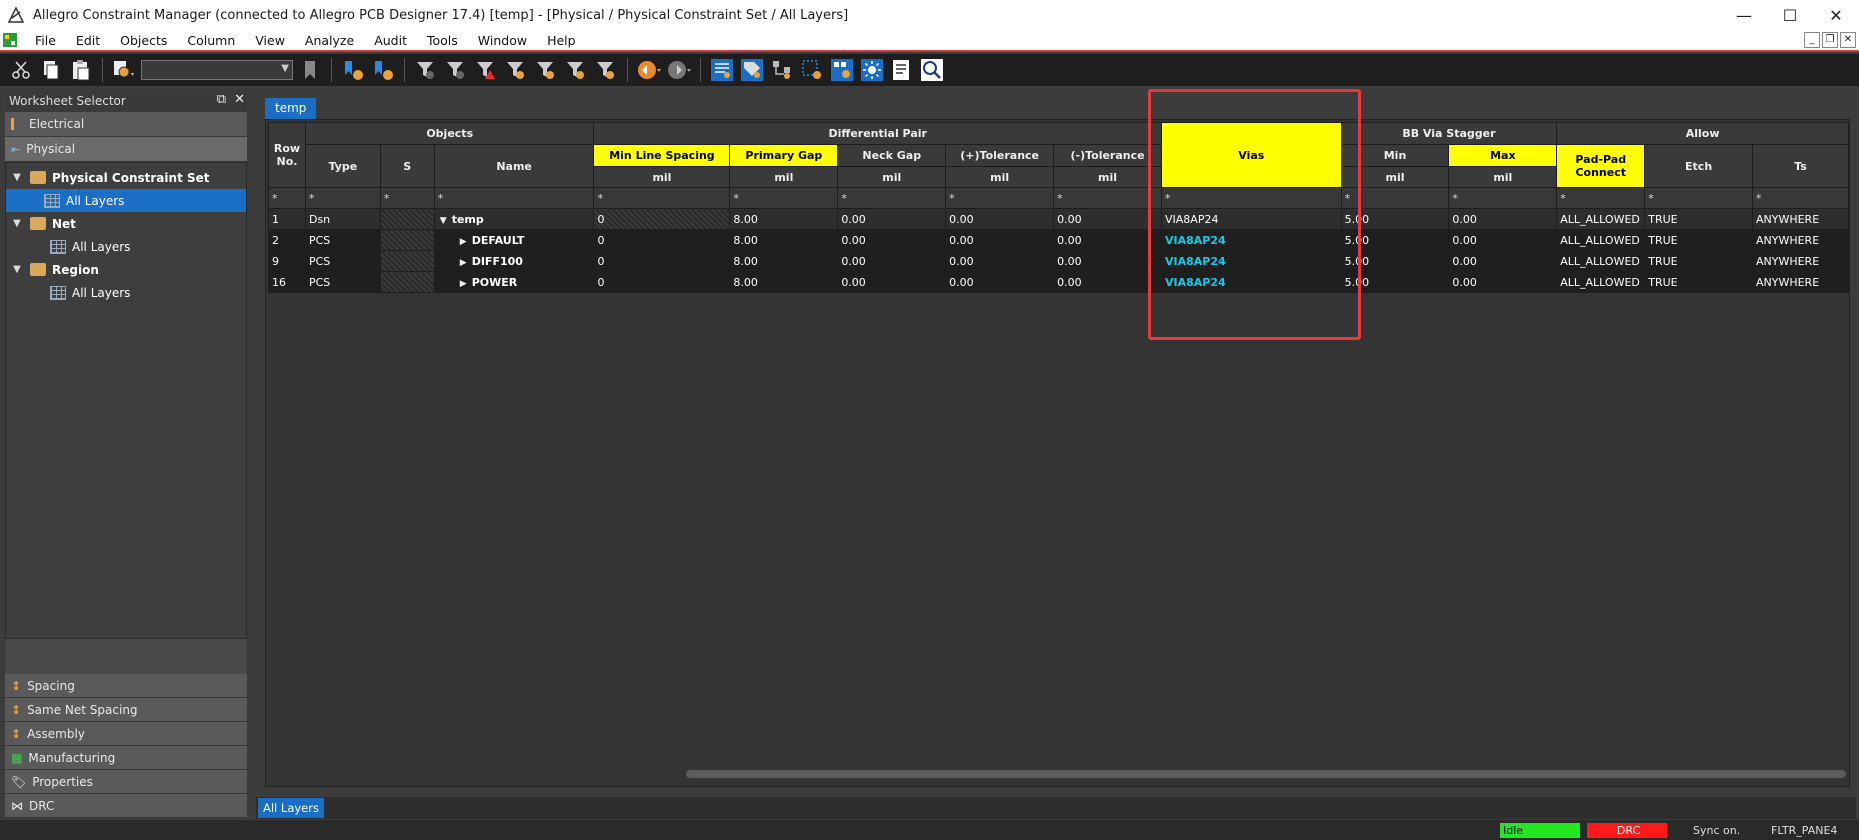  What do you see at coordinates (546, 70) in the screenshot?
I see `filter-gear-icon` at bounding box center [546, 70].